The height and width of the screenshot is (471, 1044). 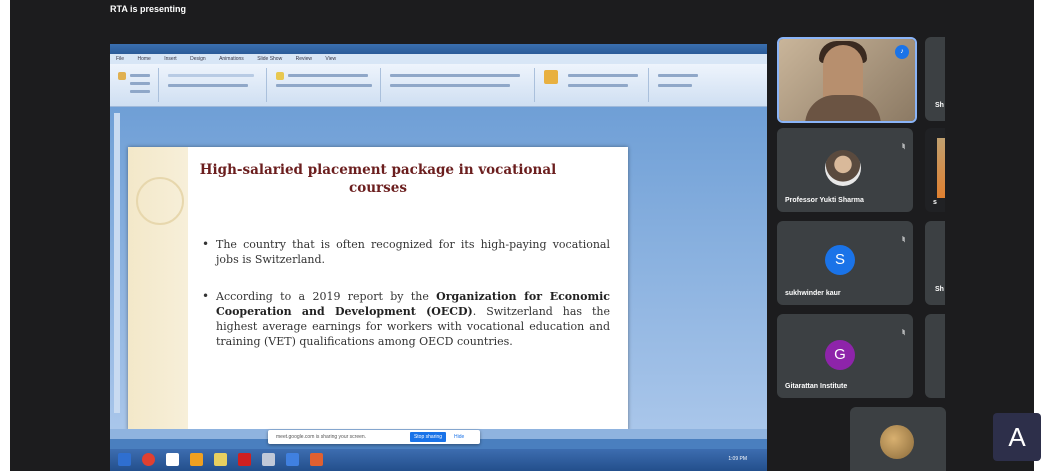 What do you see at coordinates (935, 170) in the screenshot?
I see `participant-tile: s` at bounding box center [935, 170].